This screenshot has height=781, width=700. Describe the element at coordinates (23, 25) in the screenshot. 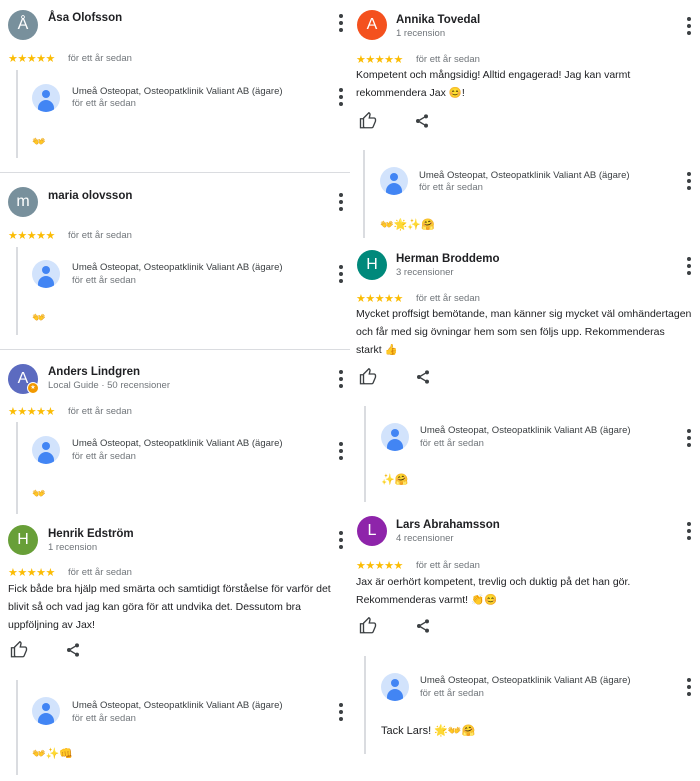

I see `avatar: Å` at that location.